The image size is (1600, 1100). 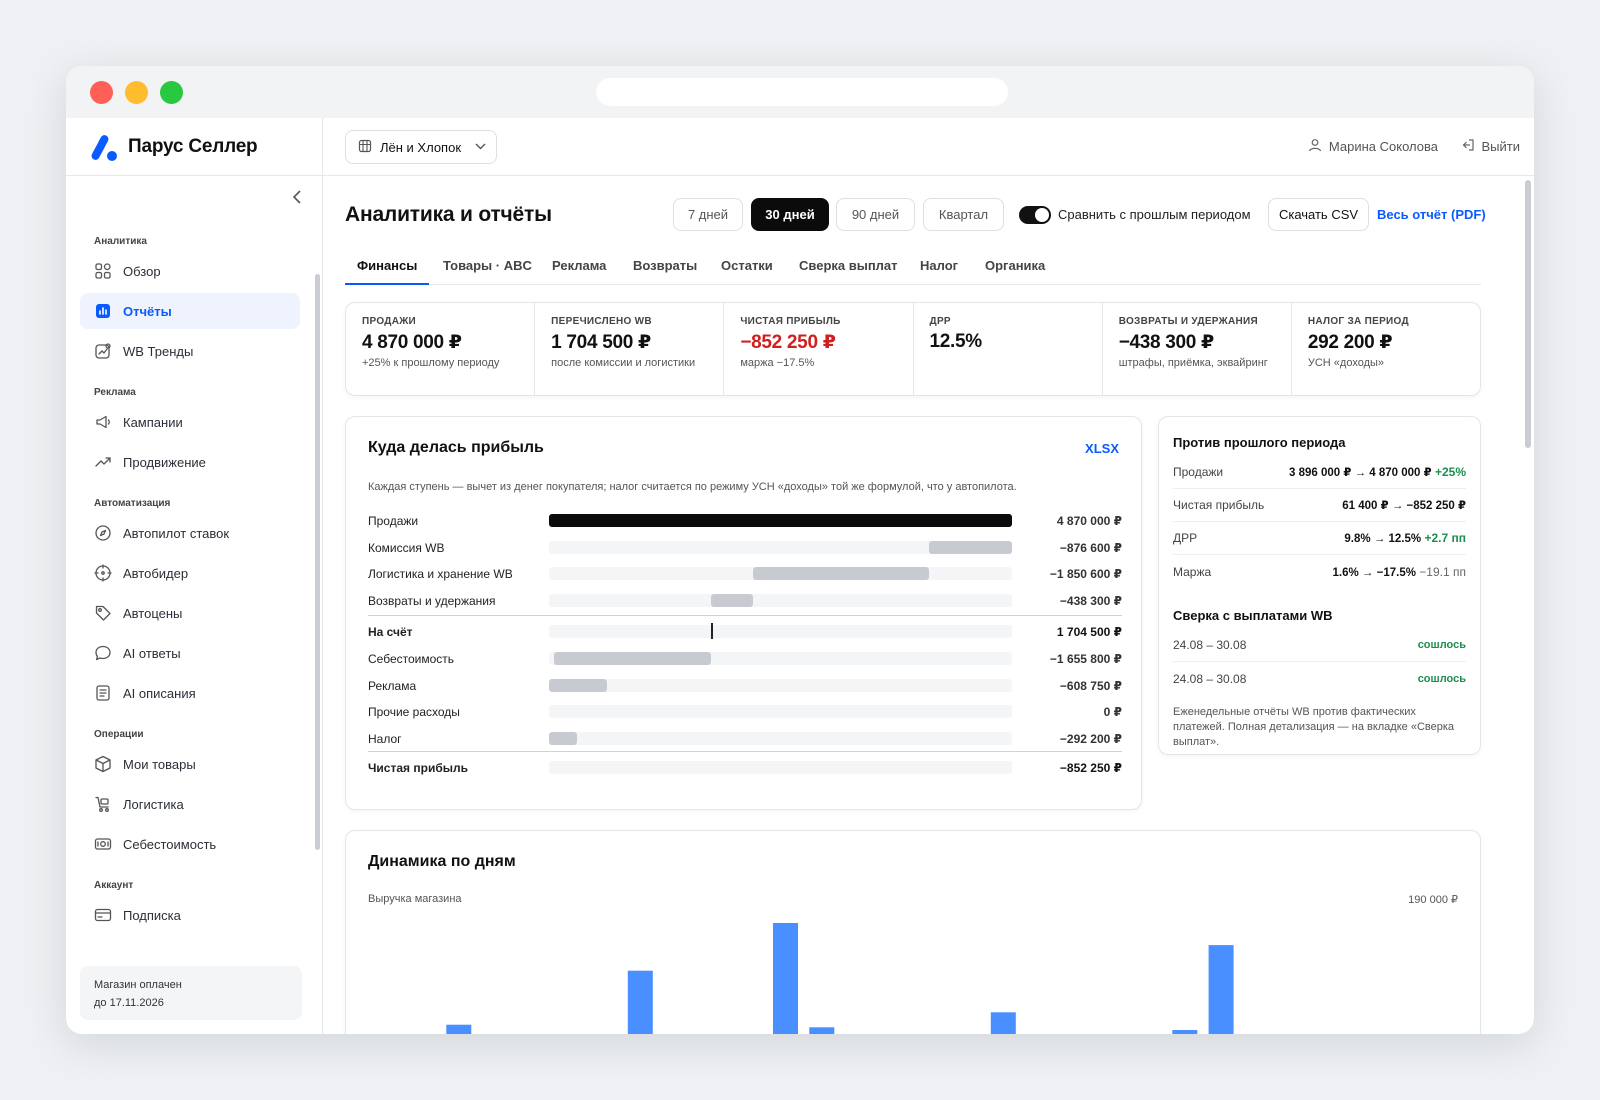 I want to click on compass-icon, so click(x=103, y=533).